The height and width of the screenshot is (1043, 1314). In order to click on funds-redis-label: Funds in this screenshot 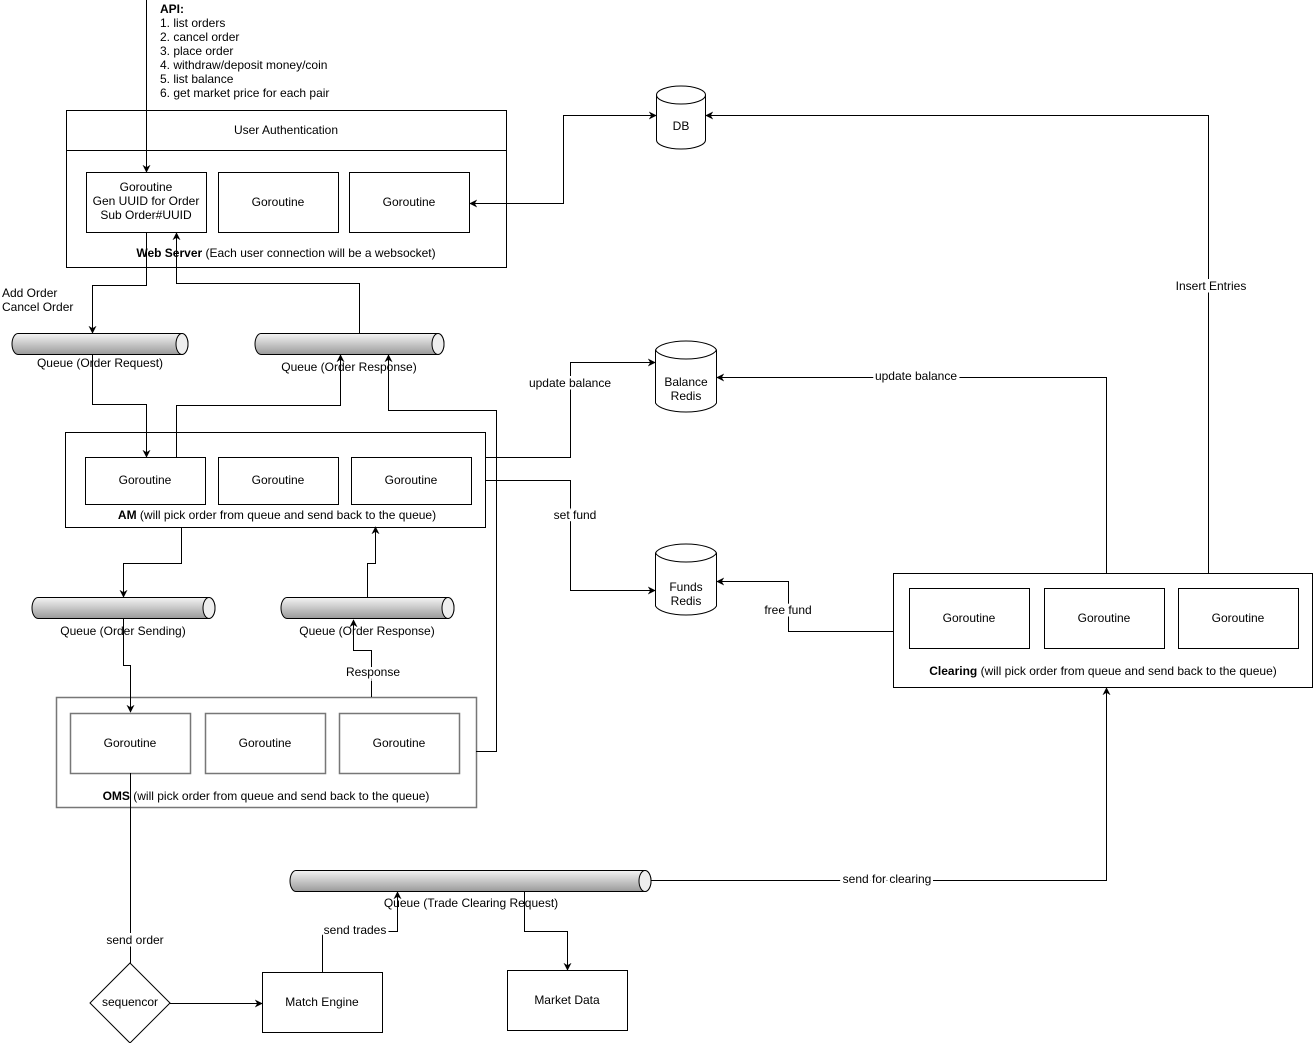, I will do `click(685, 587)`.